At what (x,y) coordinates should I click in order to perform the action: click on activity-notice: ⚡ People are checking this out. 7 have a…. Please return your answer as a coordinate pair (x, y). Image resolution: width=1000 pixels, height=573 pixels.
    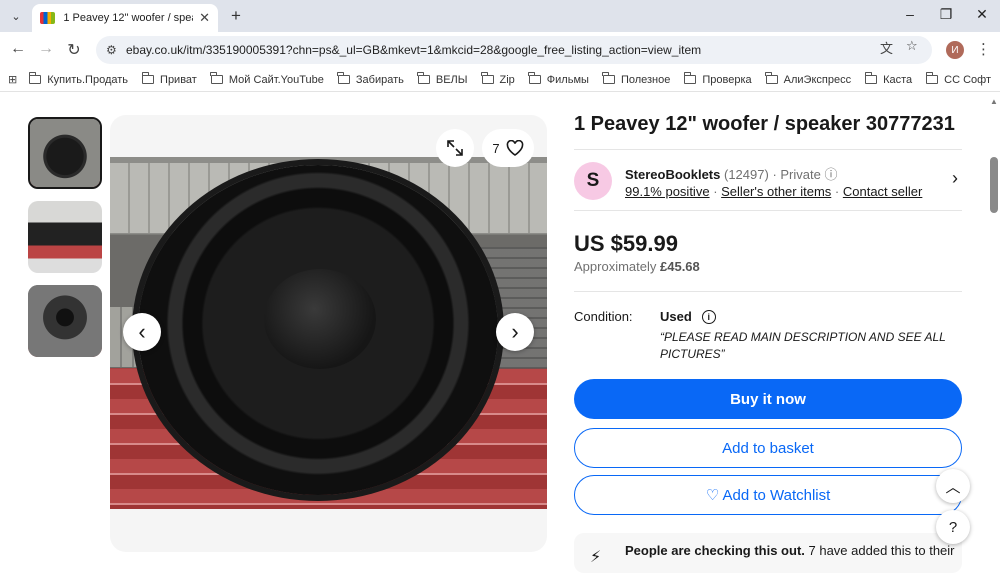
    Looking at the image, I should click on (768, 553).